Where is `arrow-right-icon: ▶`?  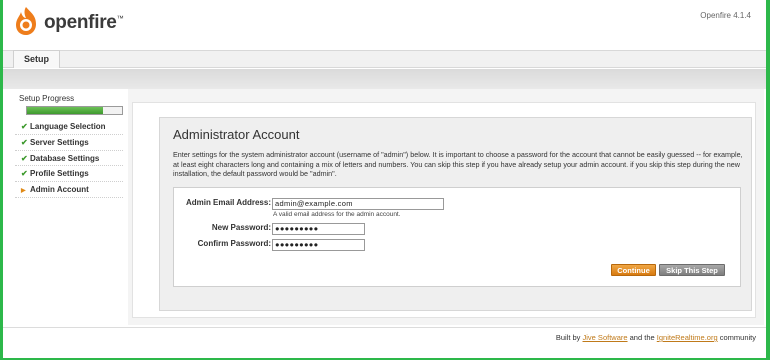
arrow-right-icon: ▶ is located at coordinates (23, 191).